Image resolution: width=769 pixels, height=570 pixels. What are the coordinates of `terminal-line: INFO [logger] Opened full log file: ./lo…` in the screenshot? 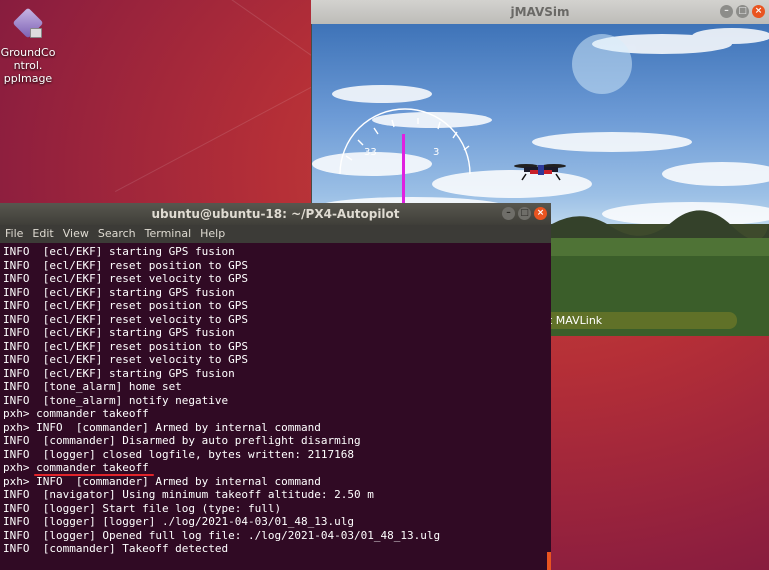 It's located at (222, 535).